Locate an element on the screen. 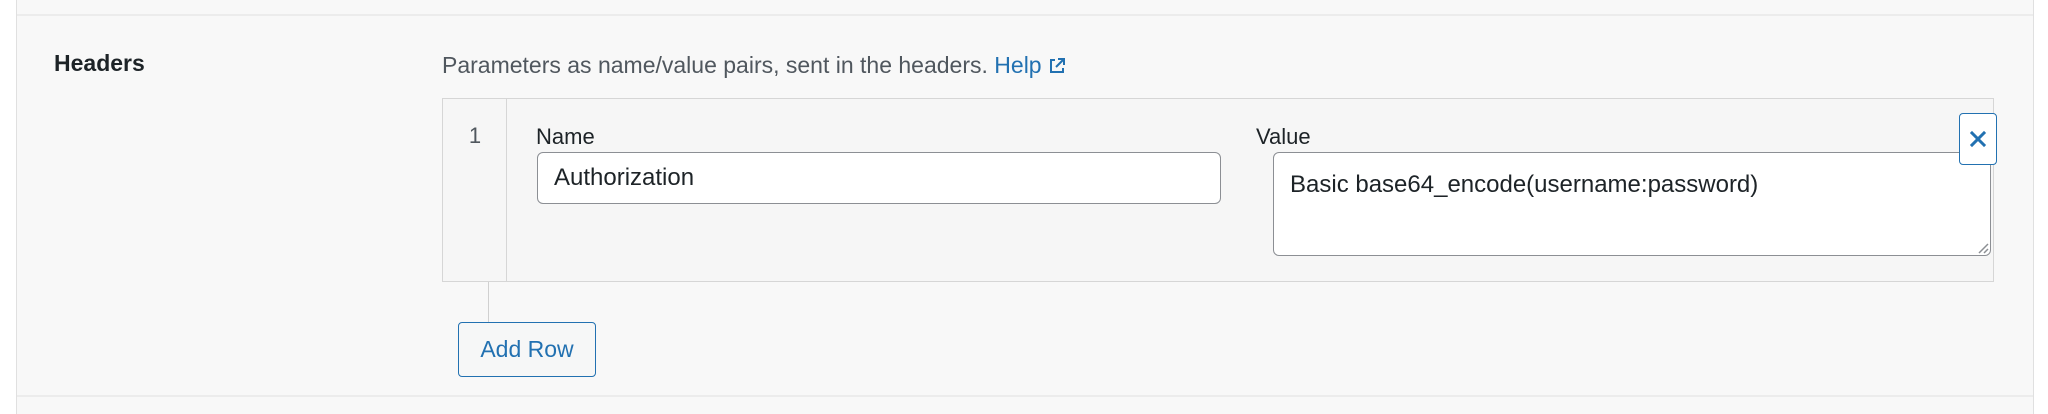 The height and width of the screenshot is (414, 2048). close-icon is located at coordinates (1978, 139).